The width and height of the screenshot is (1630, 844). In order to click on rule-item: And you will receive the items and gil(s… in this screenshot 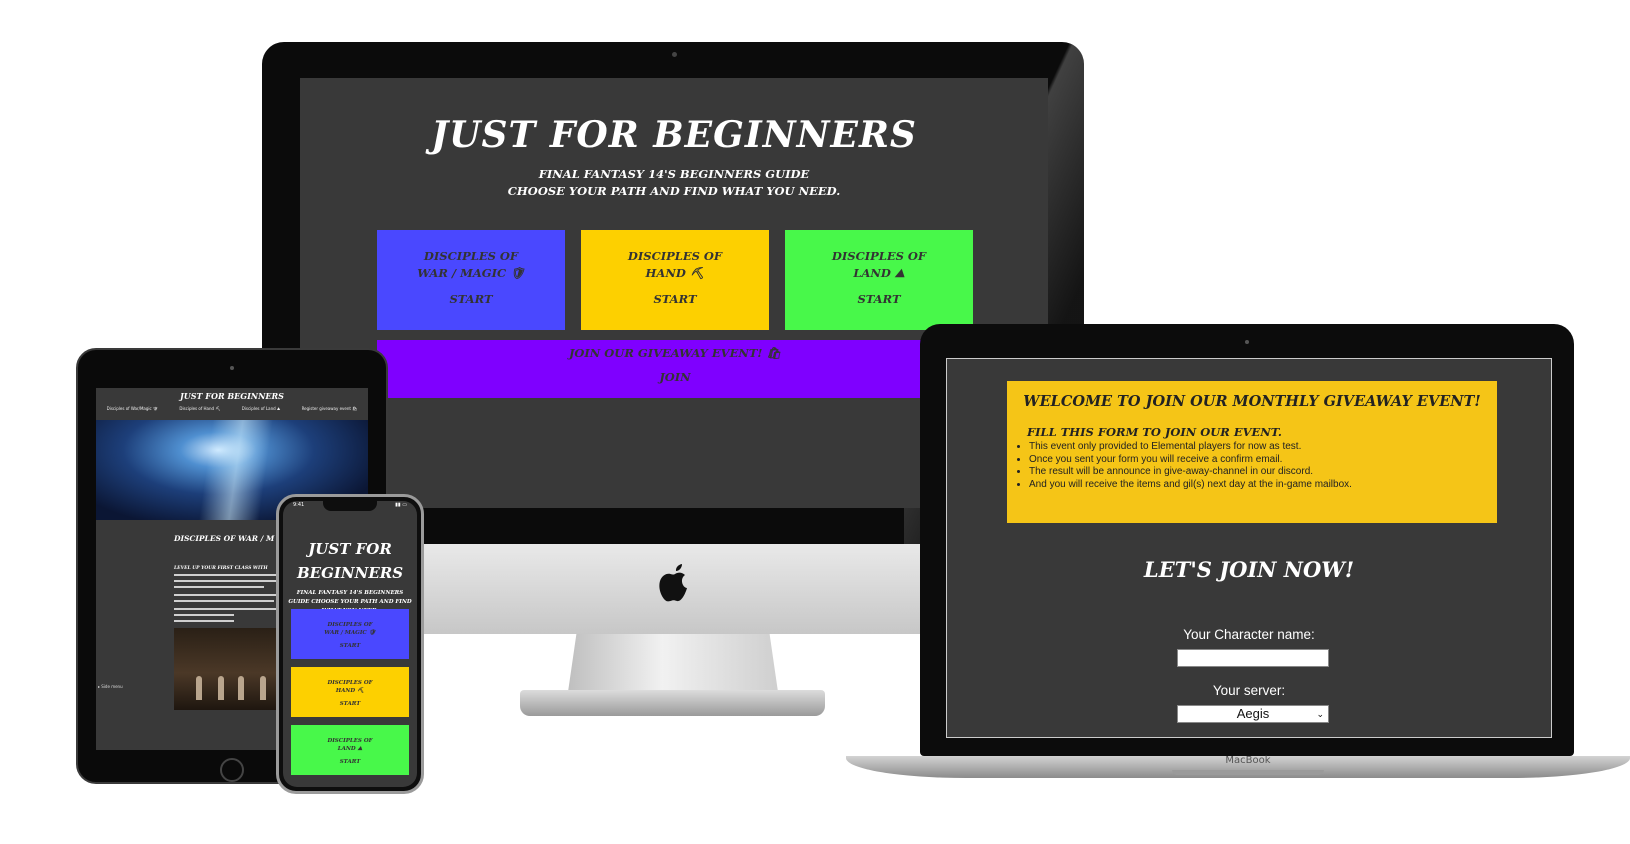, I will do `click(1190, 485)`.